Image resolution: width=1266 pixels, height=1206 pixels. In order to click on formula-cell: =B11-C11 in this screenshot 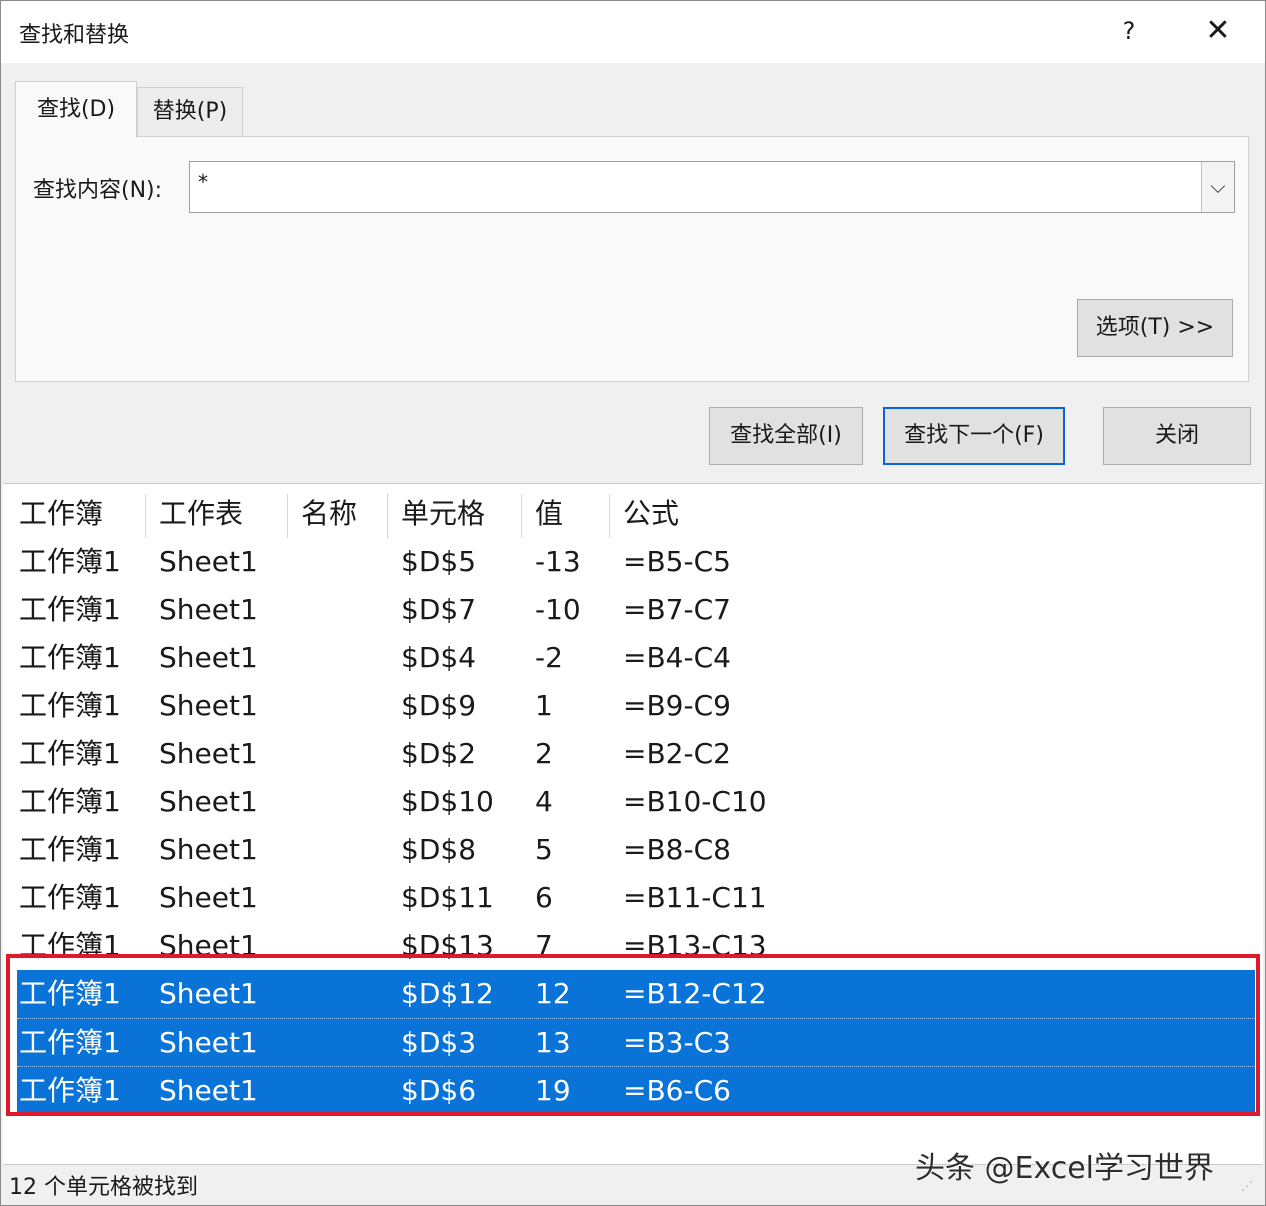, I will do `click(695, 897)`.